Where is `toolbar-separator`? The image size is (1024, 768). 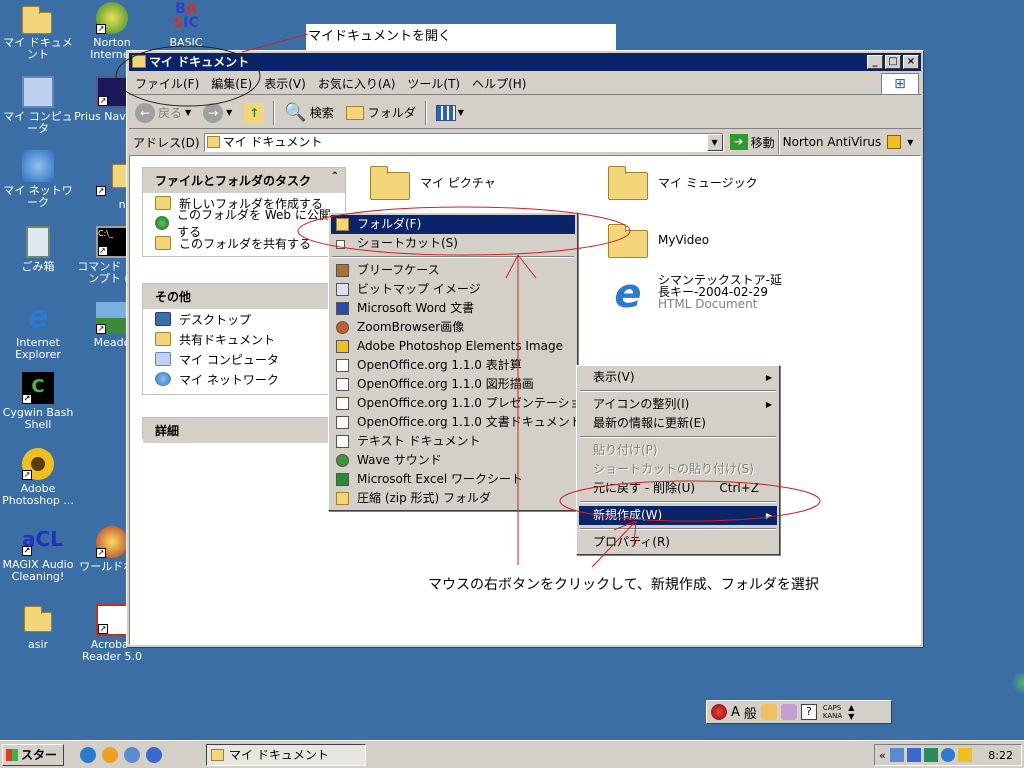 toolbar-separator is located at coordinates (778, 142).